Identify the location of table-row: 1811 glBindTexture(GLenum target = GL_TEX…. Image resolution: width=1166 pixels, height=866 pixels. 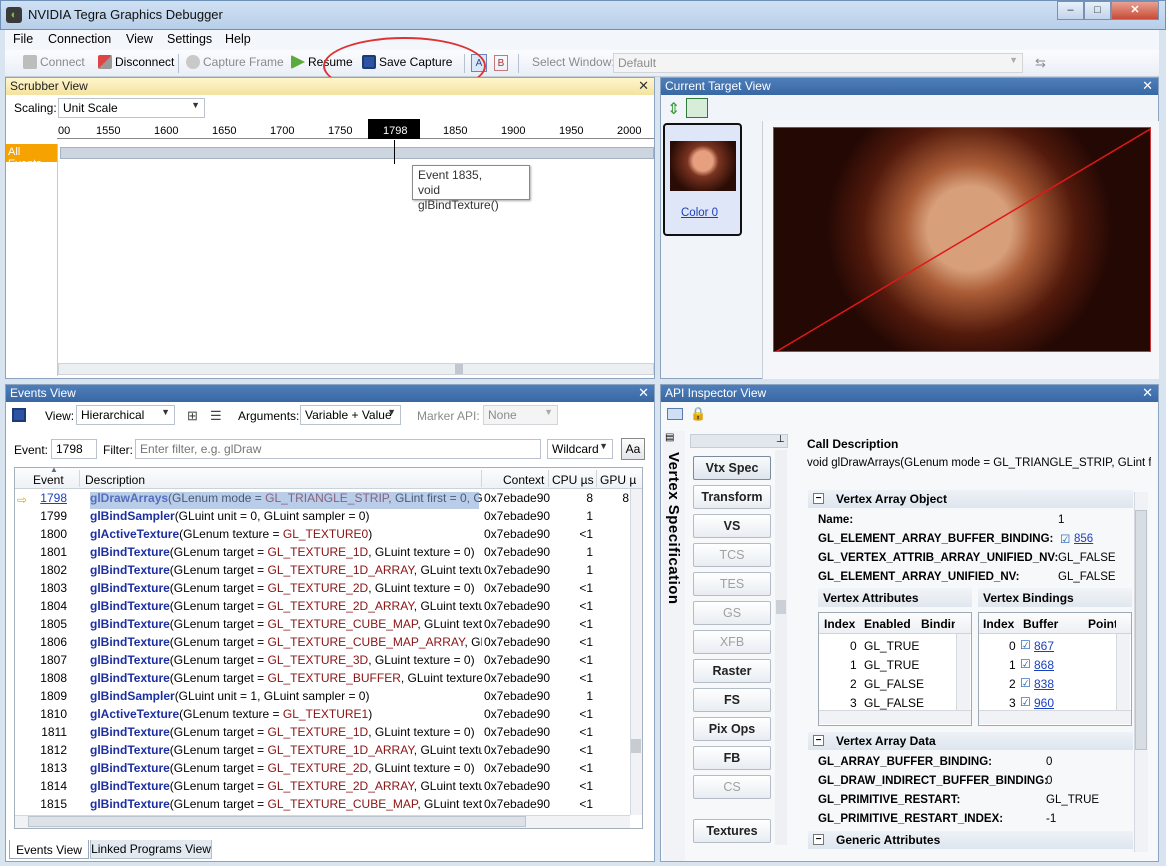
(328, 734).